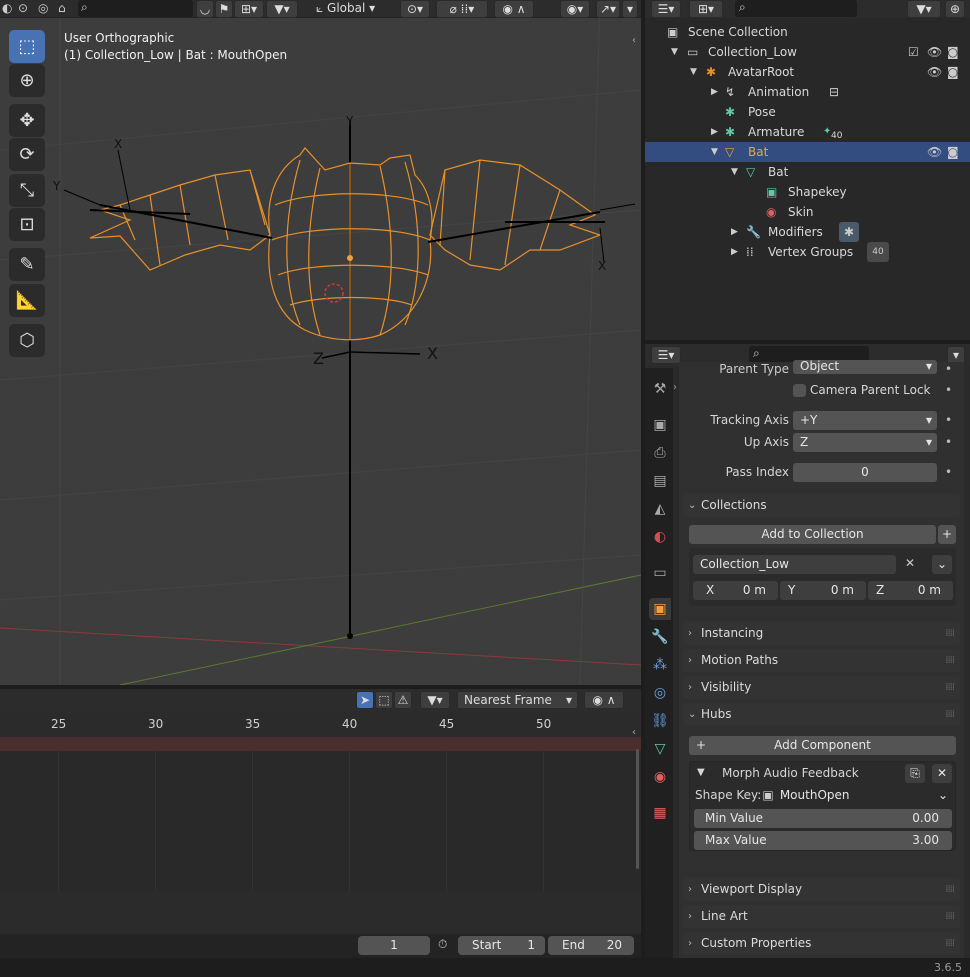  Describe the element at coordinates (355, 8) in the screenshot. I see `transform-orientation-select: ⟀ Global ▾` at that location.